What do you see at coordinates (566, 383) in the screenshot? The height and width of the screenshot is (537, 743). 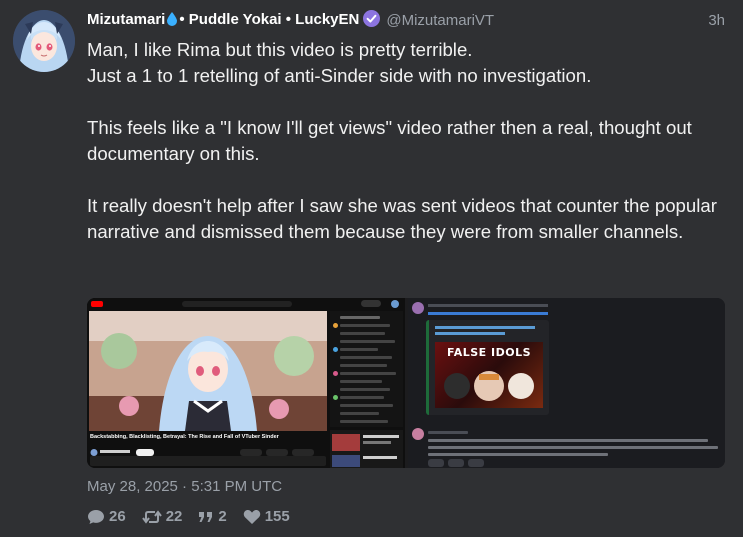 I see `attachment-image-chat-screenshot: FALSE IDOLS` at bounding box center [566, 383].